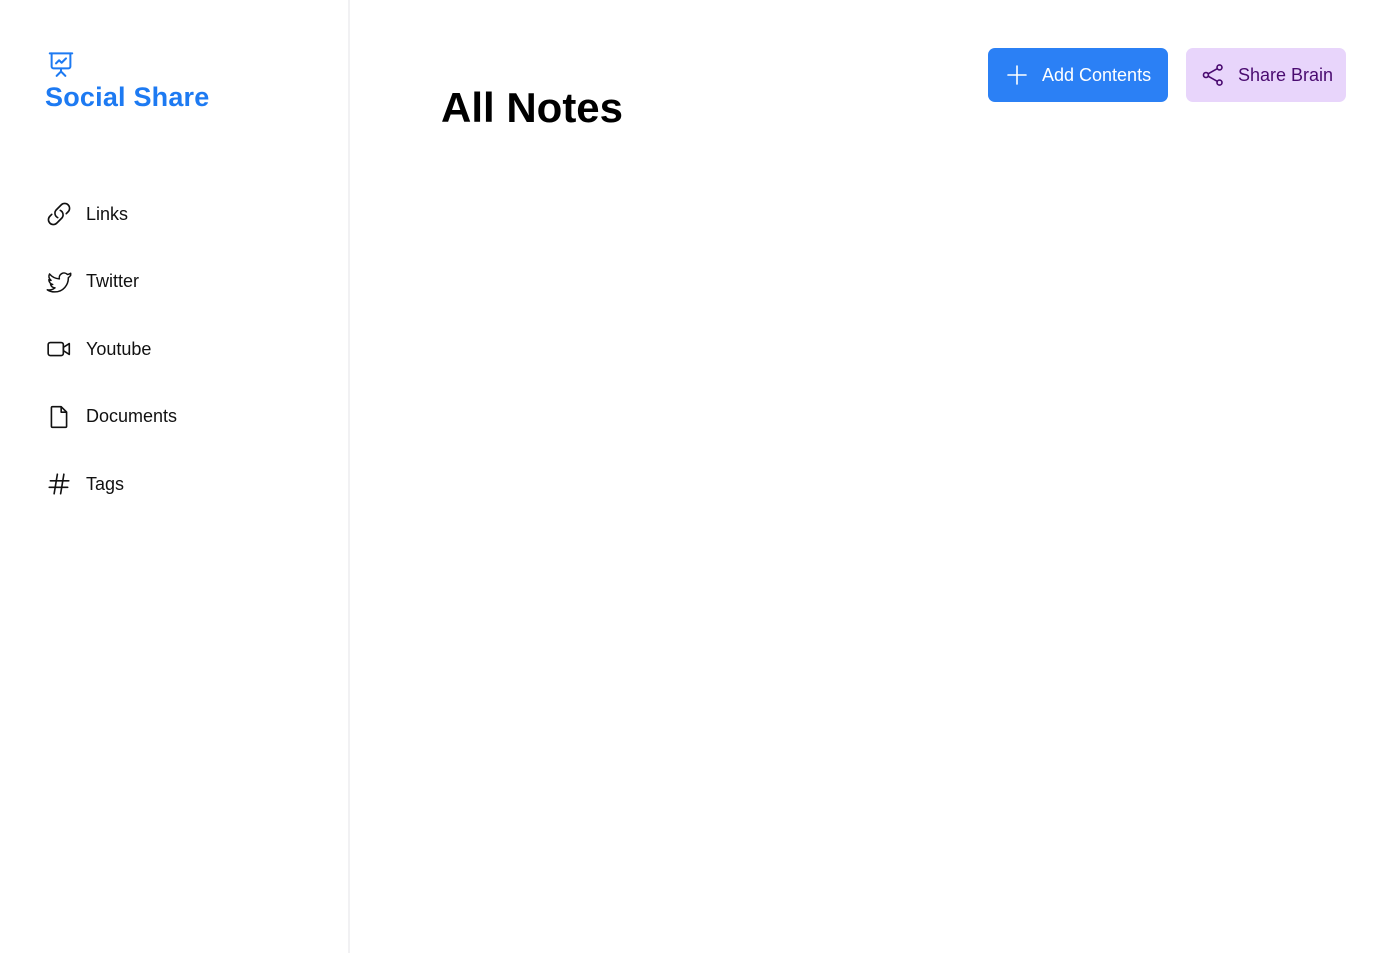 Image resolution: width=1392 pixels, height=953 pixels. Describe the element at coordinates (1213, 75) in the screenshot. I see `share-icon` at that location.